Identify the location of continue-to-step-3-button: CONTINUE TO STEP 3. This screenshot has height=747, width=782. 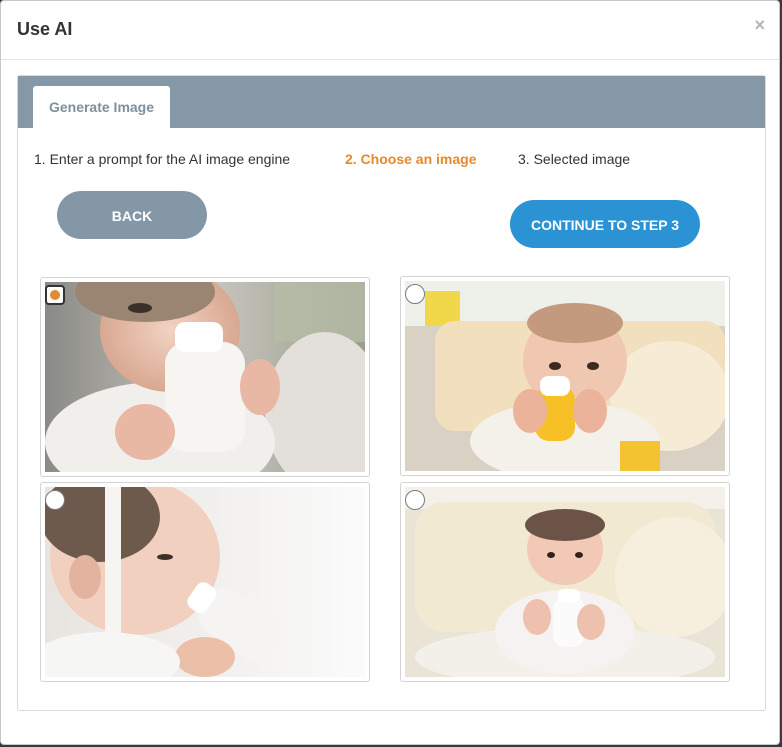
(605, 224).